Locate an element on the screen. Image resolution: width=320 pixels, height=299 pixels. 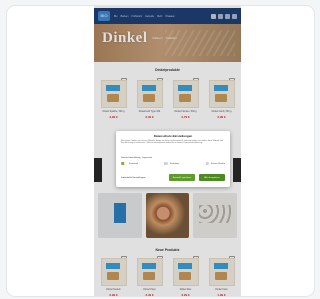
toggle-essential: Essenziell is located at coordinates (129, 163).